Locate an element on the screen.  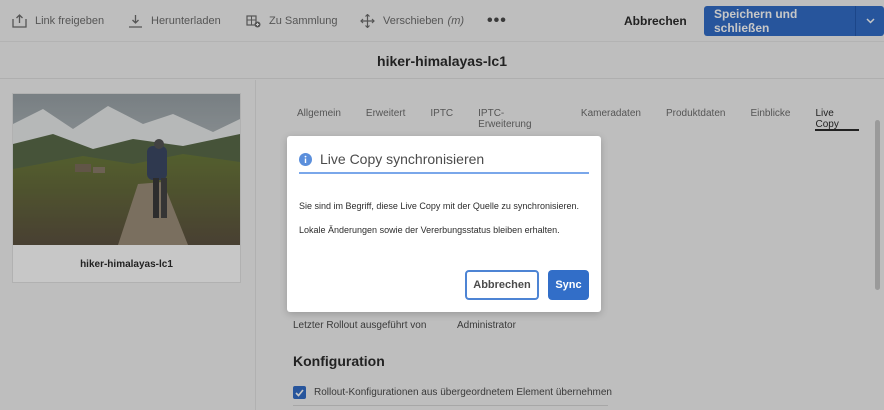
dialog-cancel-button: Abbrechen is located at coordinates (502, 285).